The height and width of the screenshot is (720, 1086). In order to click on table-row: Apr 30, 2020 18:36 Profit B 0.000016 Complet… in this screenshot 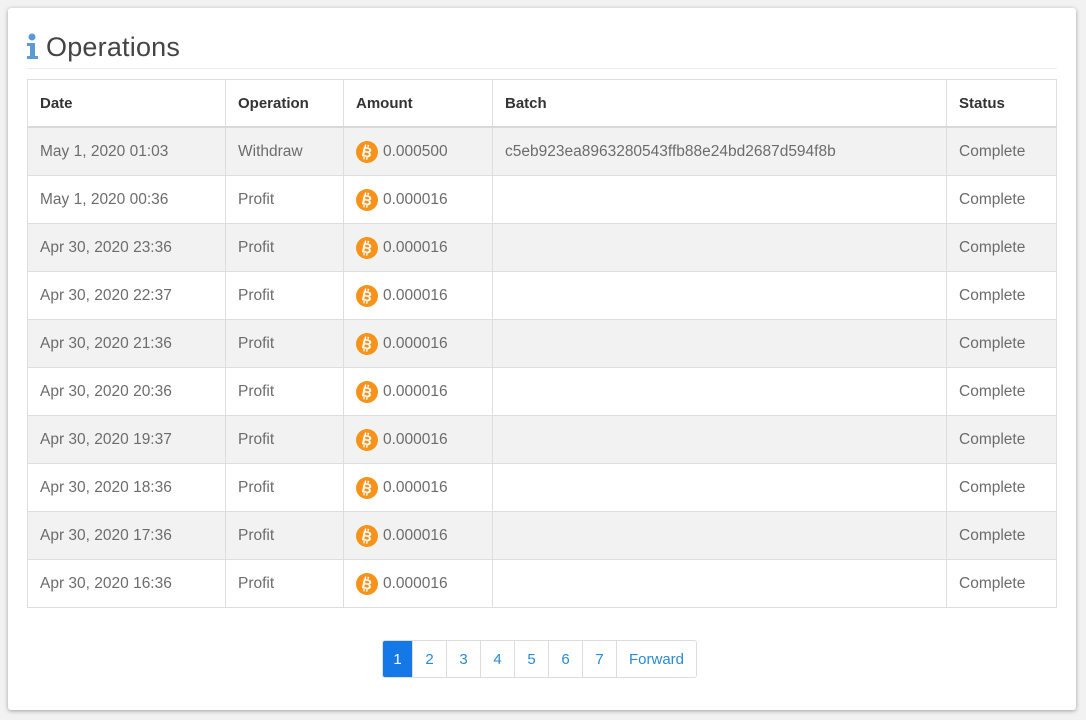, I will do `click(542, 487)`.